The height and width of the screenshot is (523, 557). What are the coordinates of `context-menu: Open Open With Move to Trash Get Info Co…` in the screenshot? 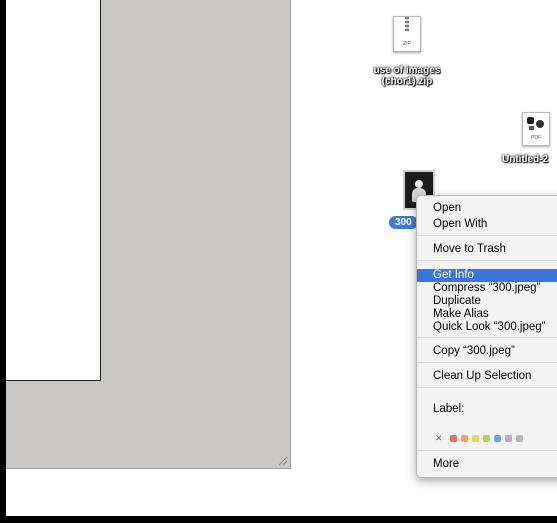 It's located at (486, 336).